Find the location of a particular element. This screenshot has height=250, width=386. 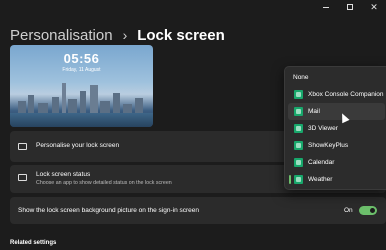

menu-item-label: Weather is located at coordinates (320, 179).